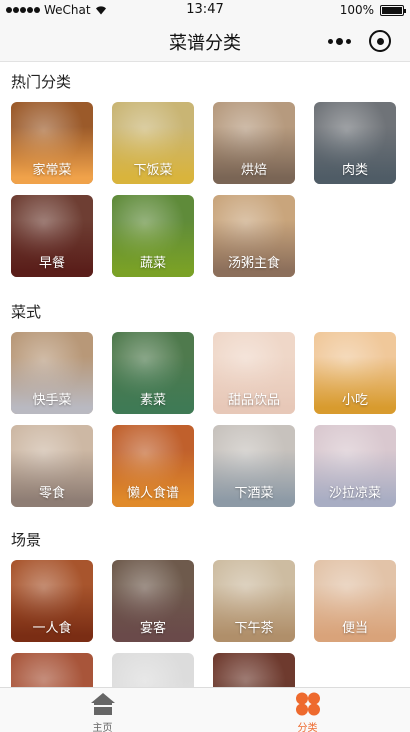 This screenshot has height=732, width=410. What do you see at coordinates (153, 170) in the screenshot?
I see `category-label: 下饭菜` at bounding box center [153, 170].